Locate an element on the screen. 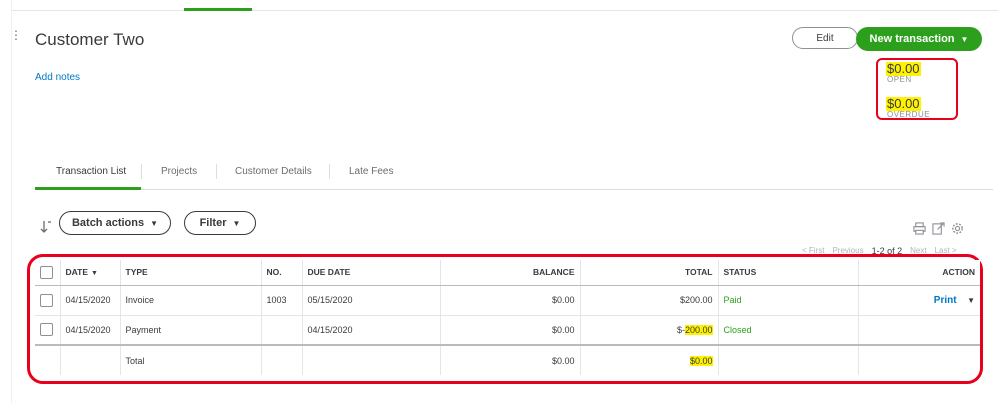 This screenshot has height=403, width=998. col-balance: BALANCE is located at coordinates (510, 273).